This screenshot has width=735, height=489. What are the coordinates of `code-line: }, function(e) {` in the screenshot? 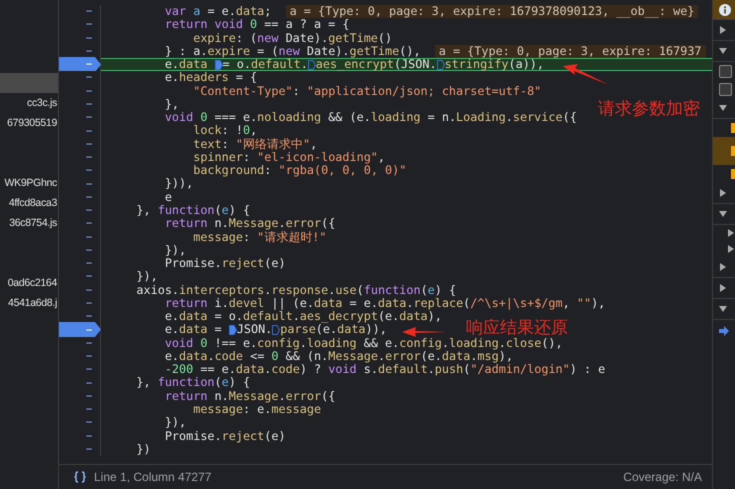 It's located at (192, 383).